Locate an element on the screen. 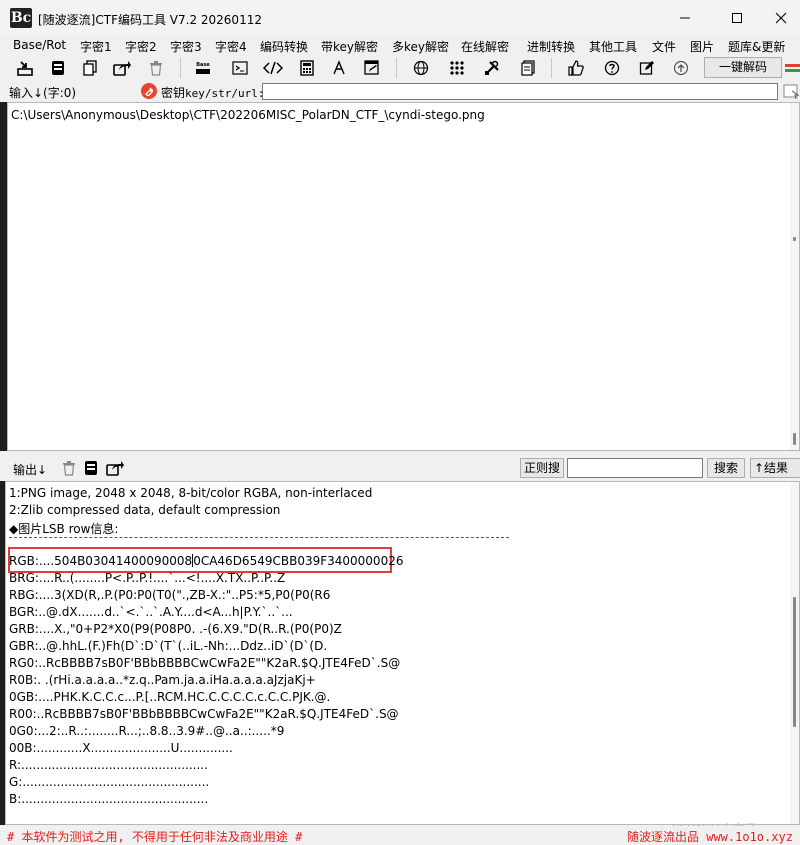  toolbar: Base 一键解码 is located at coordinates (400, 68).